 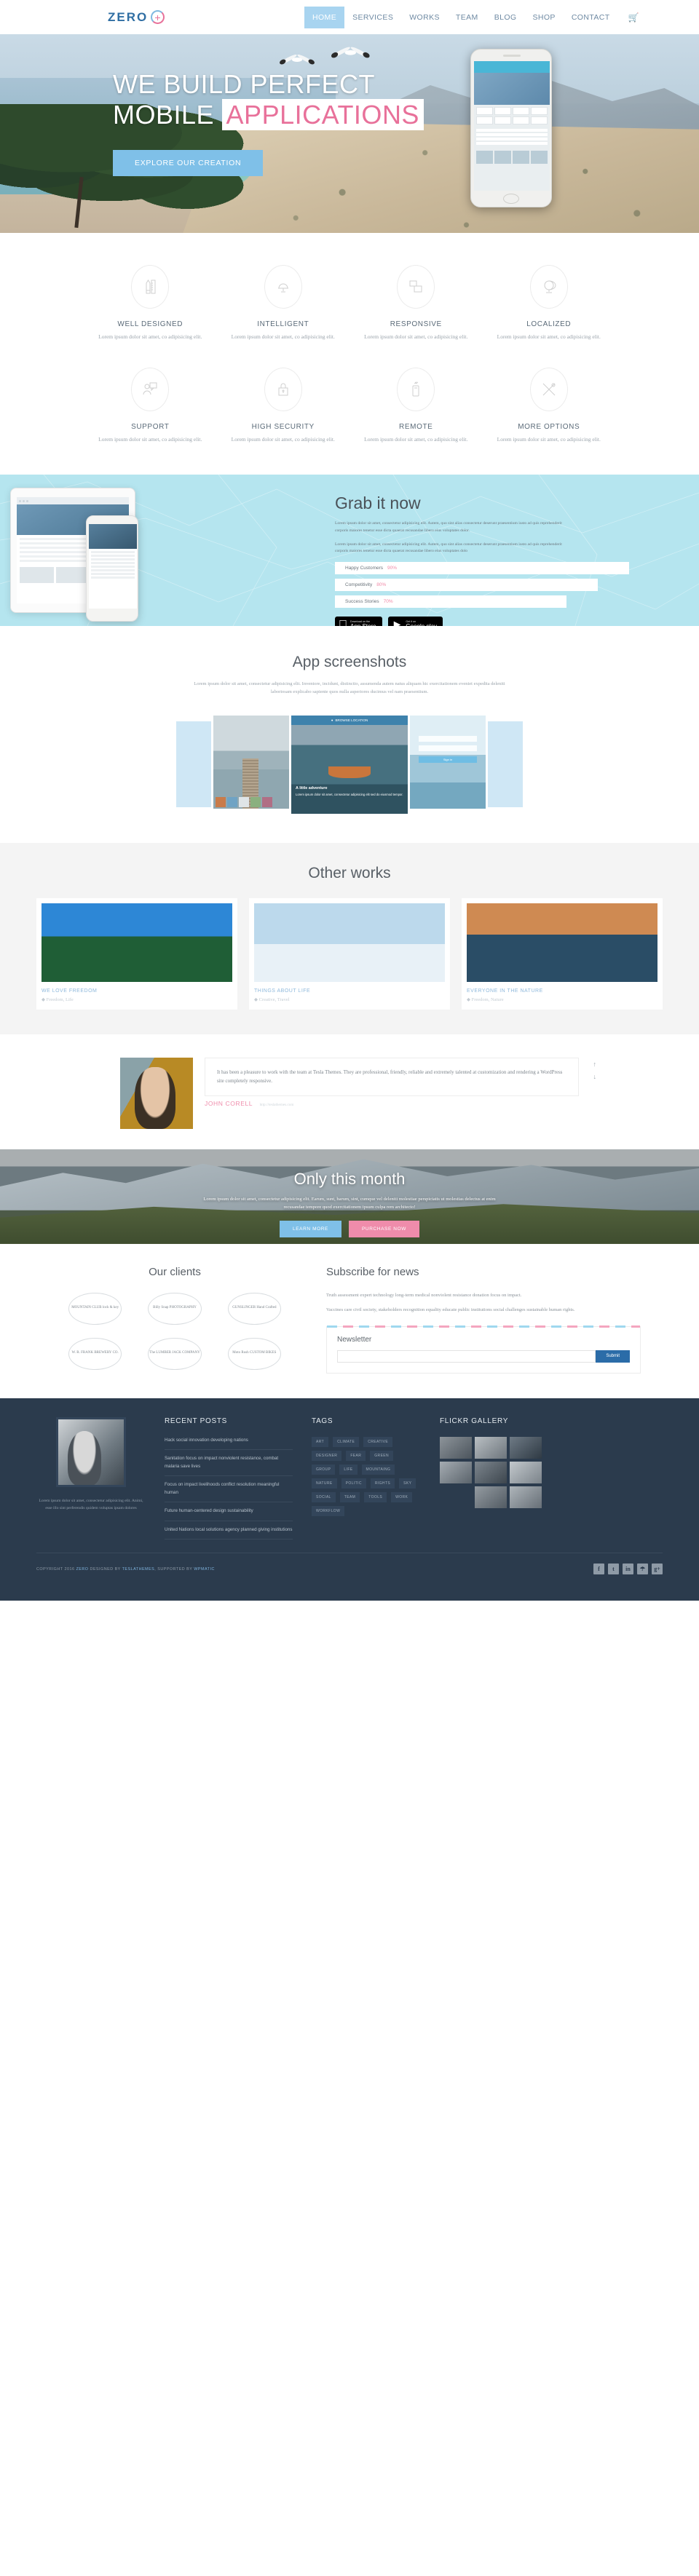 I want to click on user-icon: ●, so click(x=601, y=774).